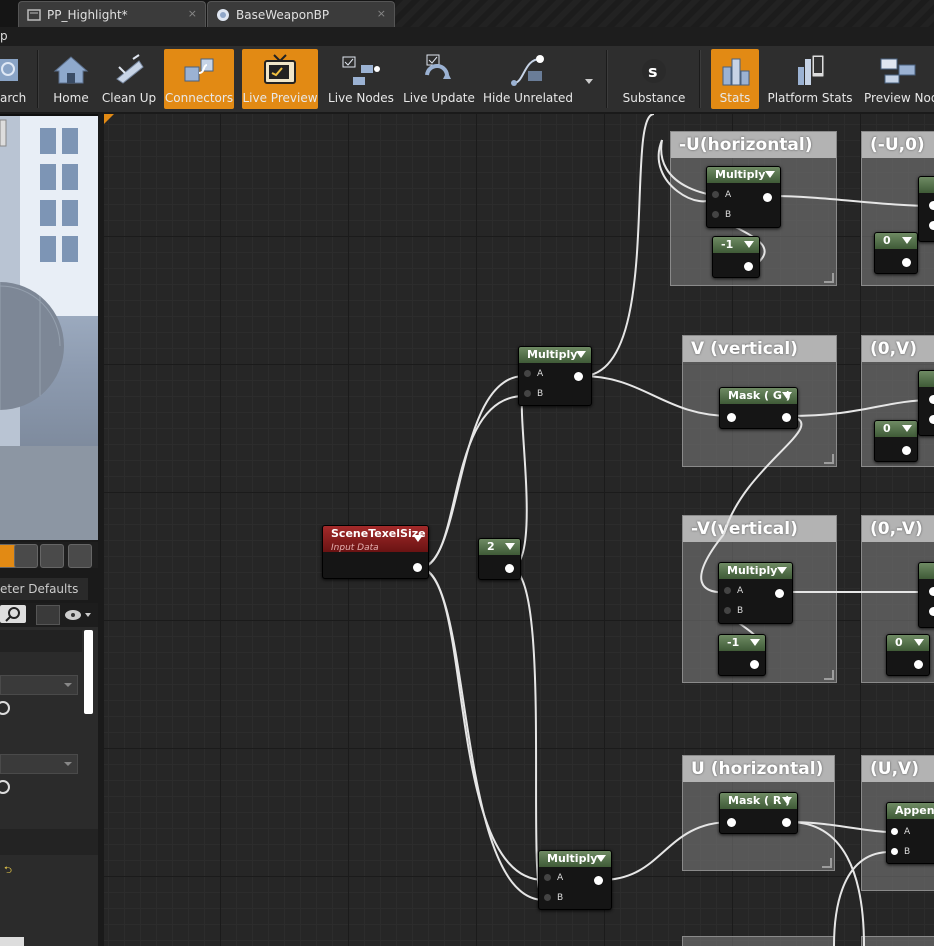 Image resolution: width=934 pixels, height=946 pixels. Describe the element at coordinates (13, 79) in the screenshot. I see `search-button: arch` at that location.